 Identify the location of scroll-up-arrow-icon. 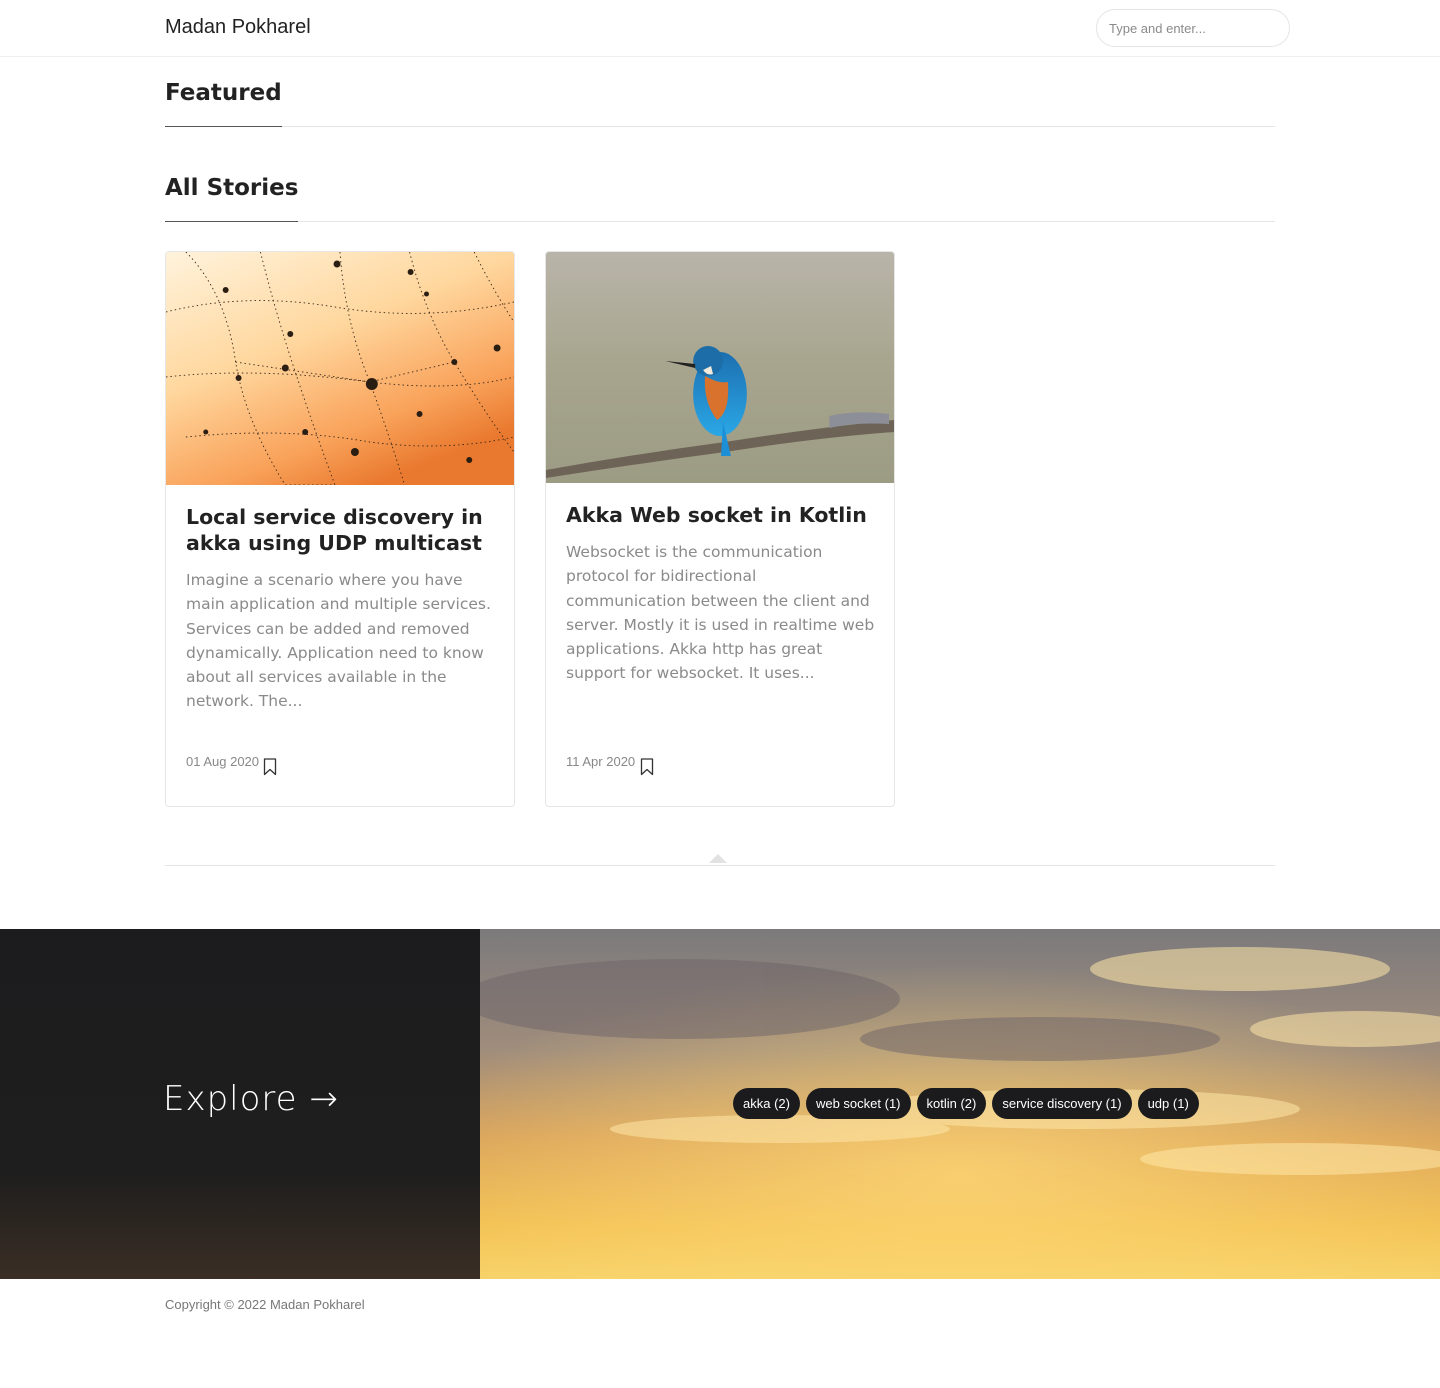
(718, 858).